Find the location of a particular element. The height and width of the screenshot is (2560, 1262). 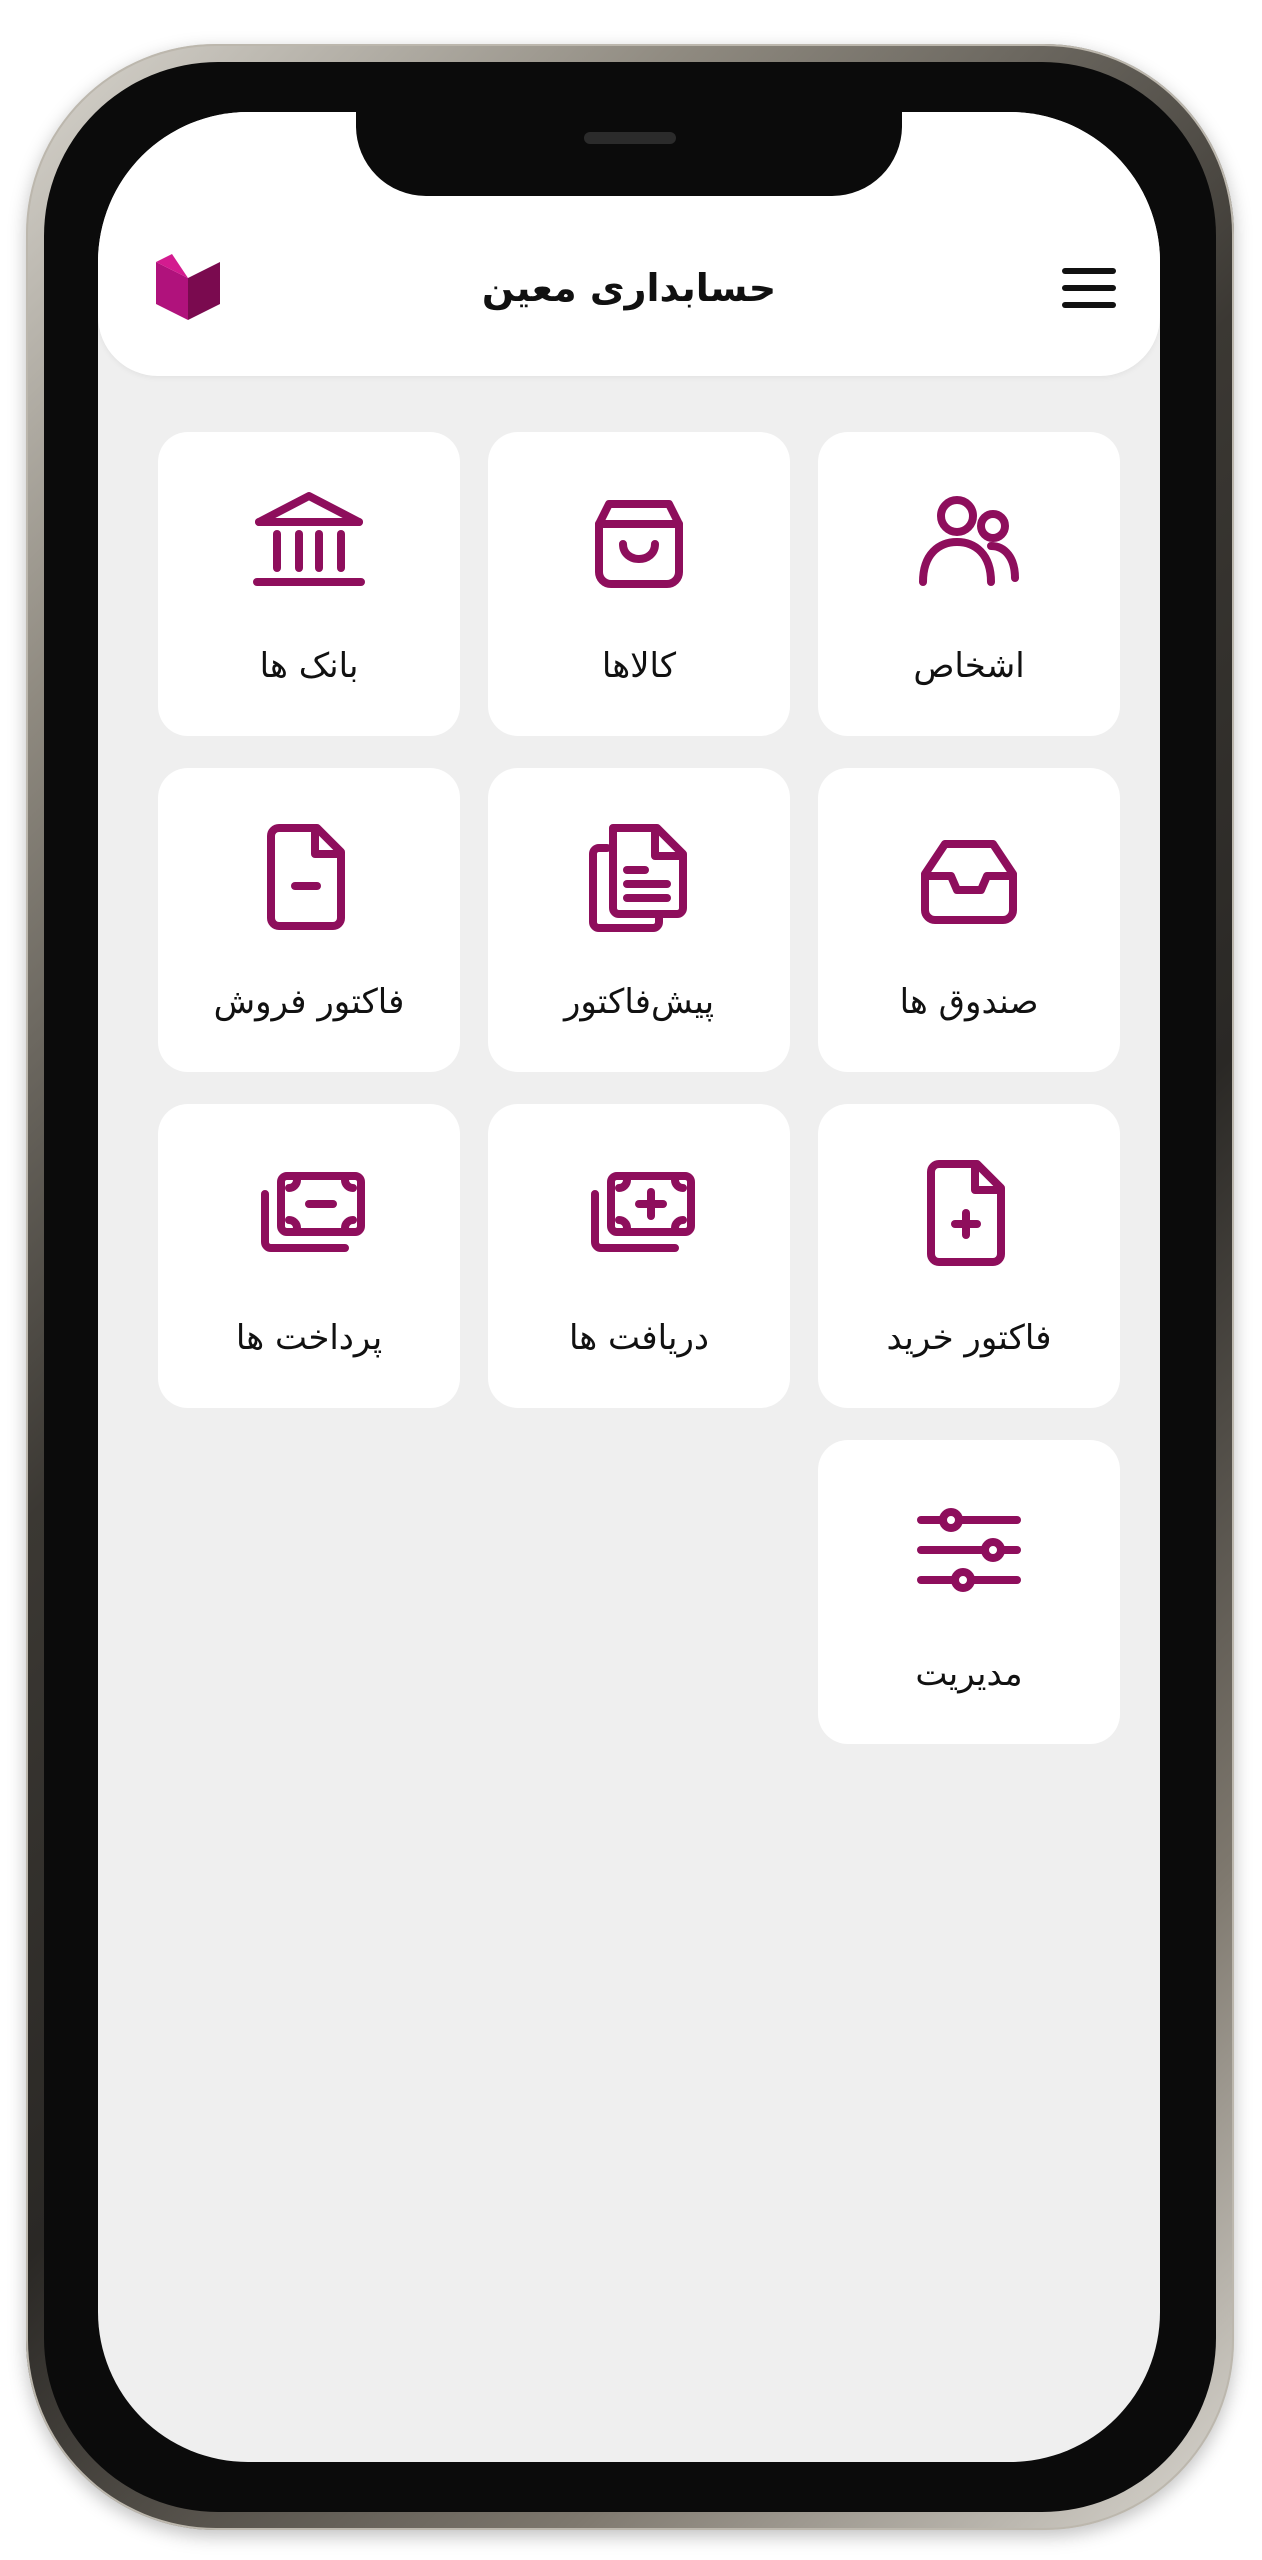

tile-label: پیش‌فاکتور is located at coordinates (639, 1002).